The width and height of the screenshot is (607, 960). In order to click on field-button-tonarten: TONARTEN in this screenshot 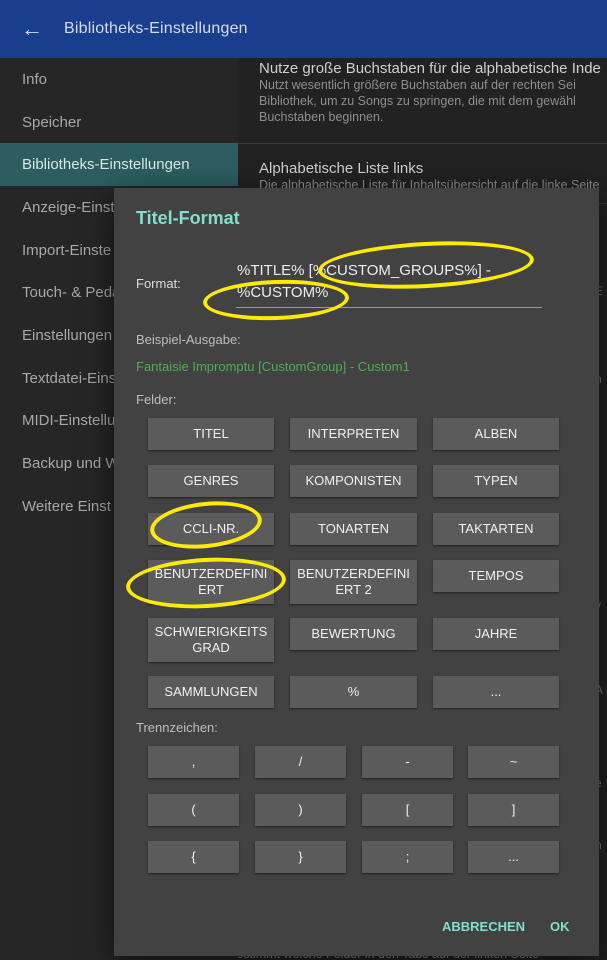, I will do `click(353, 529)`.